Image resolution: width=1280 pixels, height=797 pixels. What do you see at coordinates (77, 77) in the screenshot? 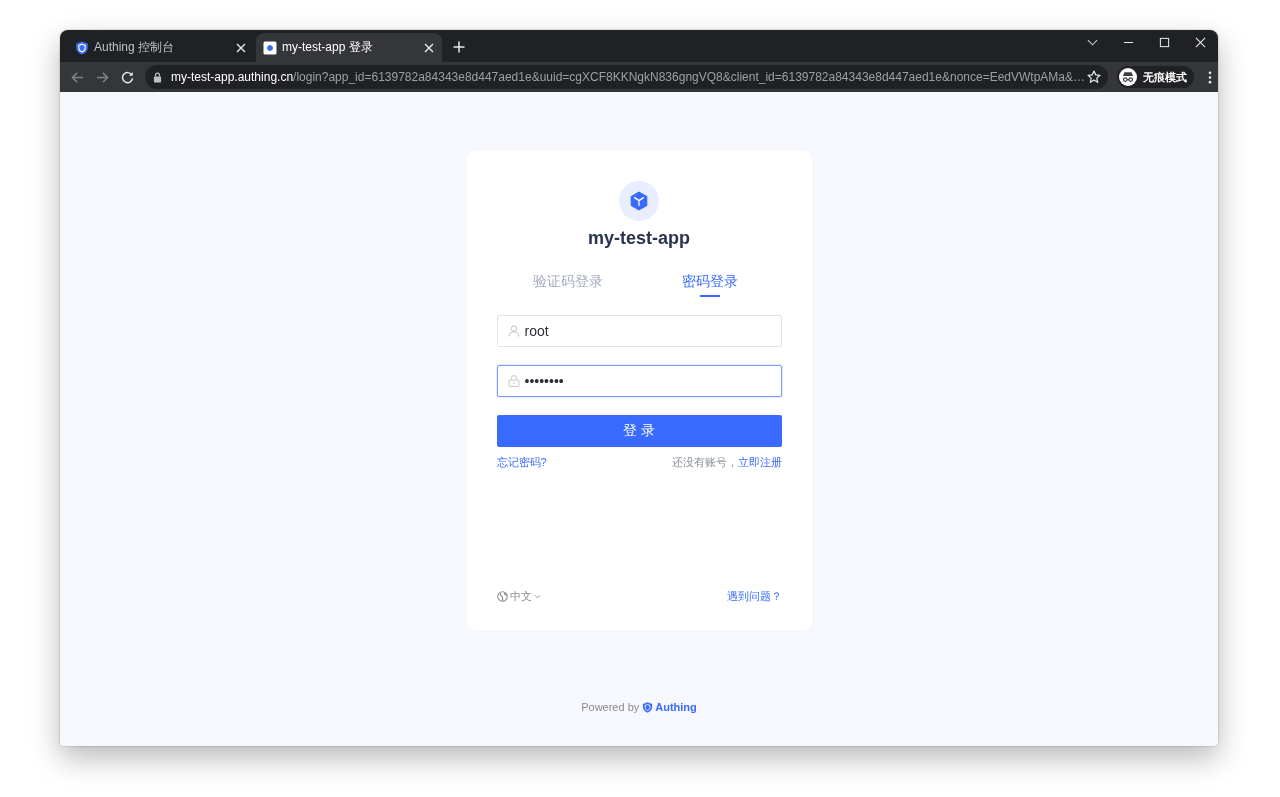
I see `left-arrow-icon` at bounding box center [77, 77].